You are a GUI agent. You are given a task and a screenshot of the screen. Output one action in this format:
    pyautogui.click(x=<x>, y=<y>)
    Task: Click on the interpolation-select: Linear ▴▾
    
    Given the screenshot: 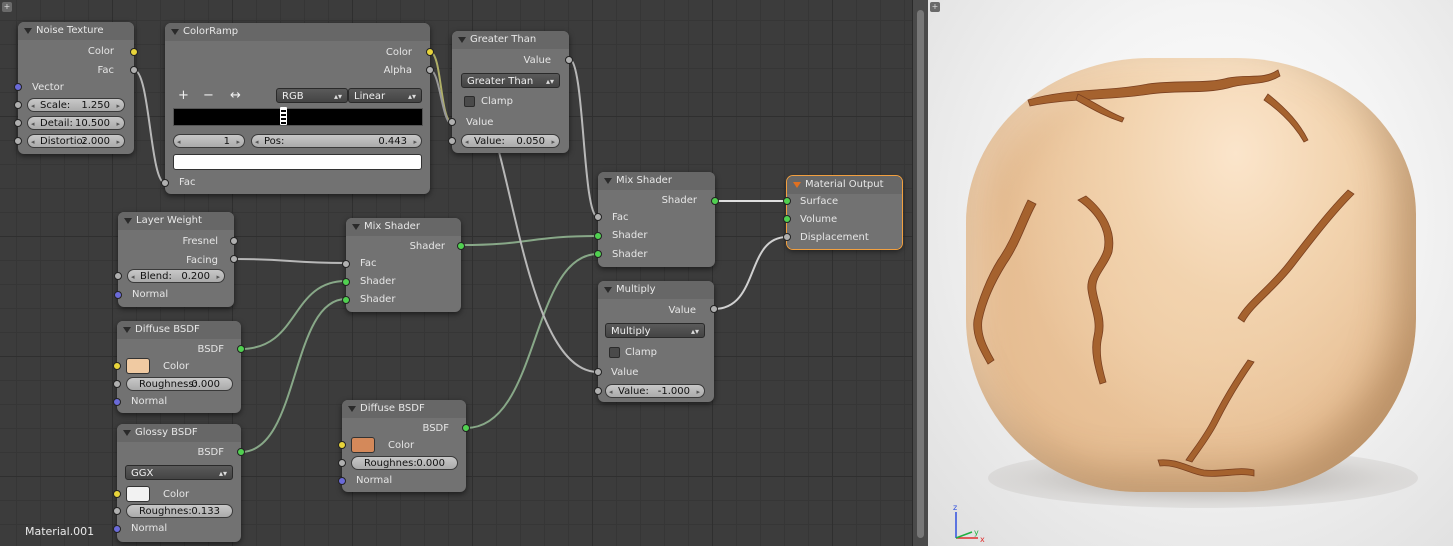 What is the action you would take?
    pyautogui.click(x=385, y=95)
    